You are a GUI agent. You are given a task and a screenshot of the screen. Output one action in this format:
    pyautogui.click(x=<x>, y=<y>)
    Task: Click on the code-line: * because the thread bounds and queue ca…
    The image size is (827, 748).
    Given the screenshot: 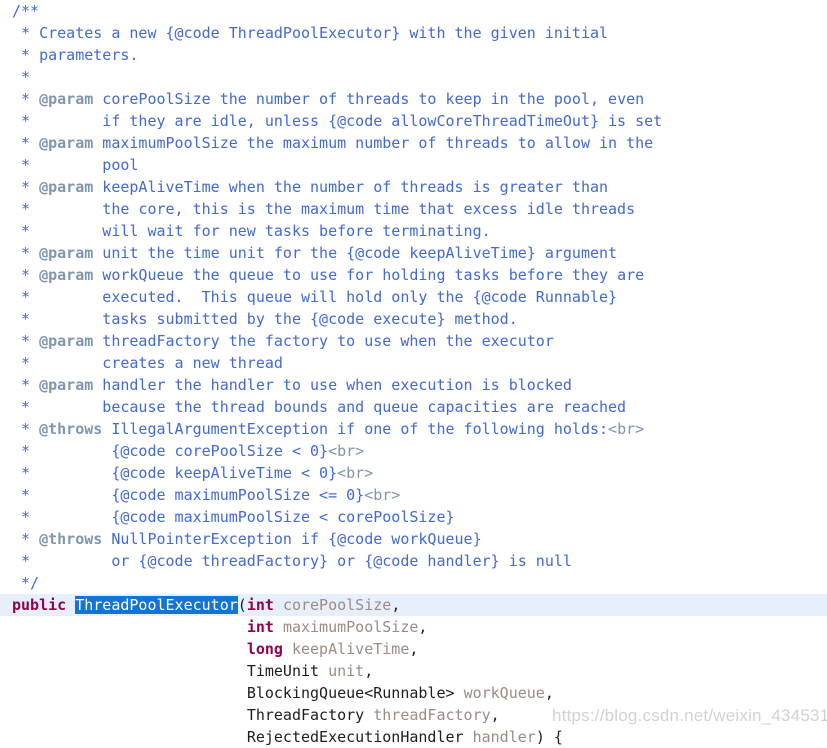 What is the action you would take?
    pyautogui.click(x=413, y=407)
    